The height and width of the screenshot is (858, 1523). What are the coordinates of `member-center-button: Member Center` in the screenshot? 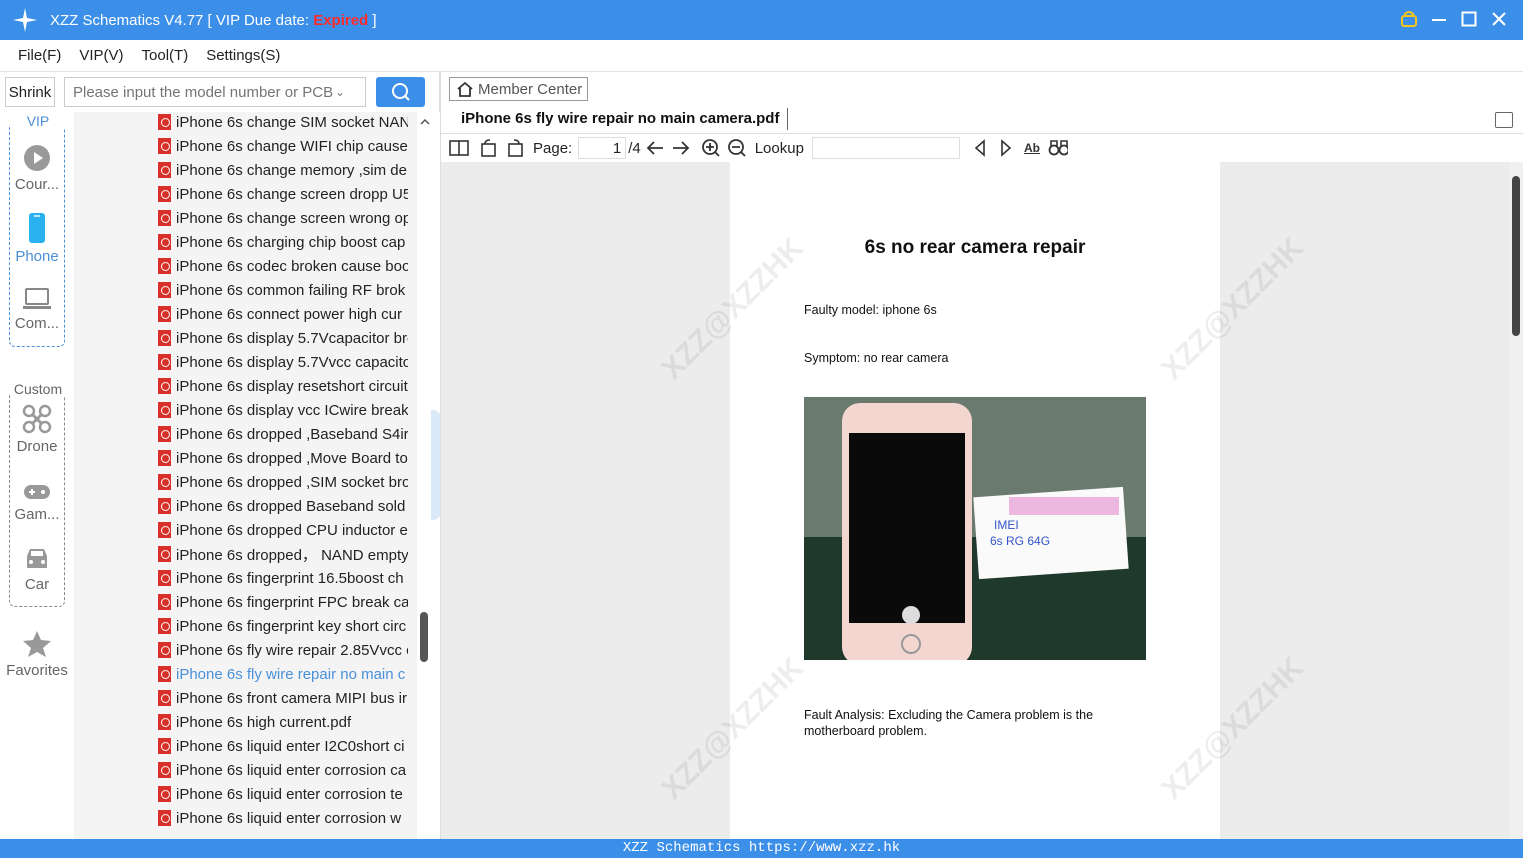 It's located at (518, 89).